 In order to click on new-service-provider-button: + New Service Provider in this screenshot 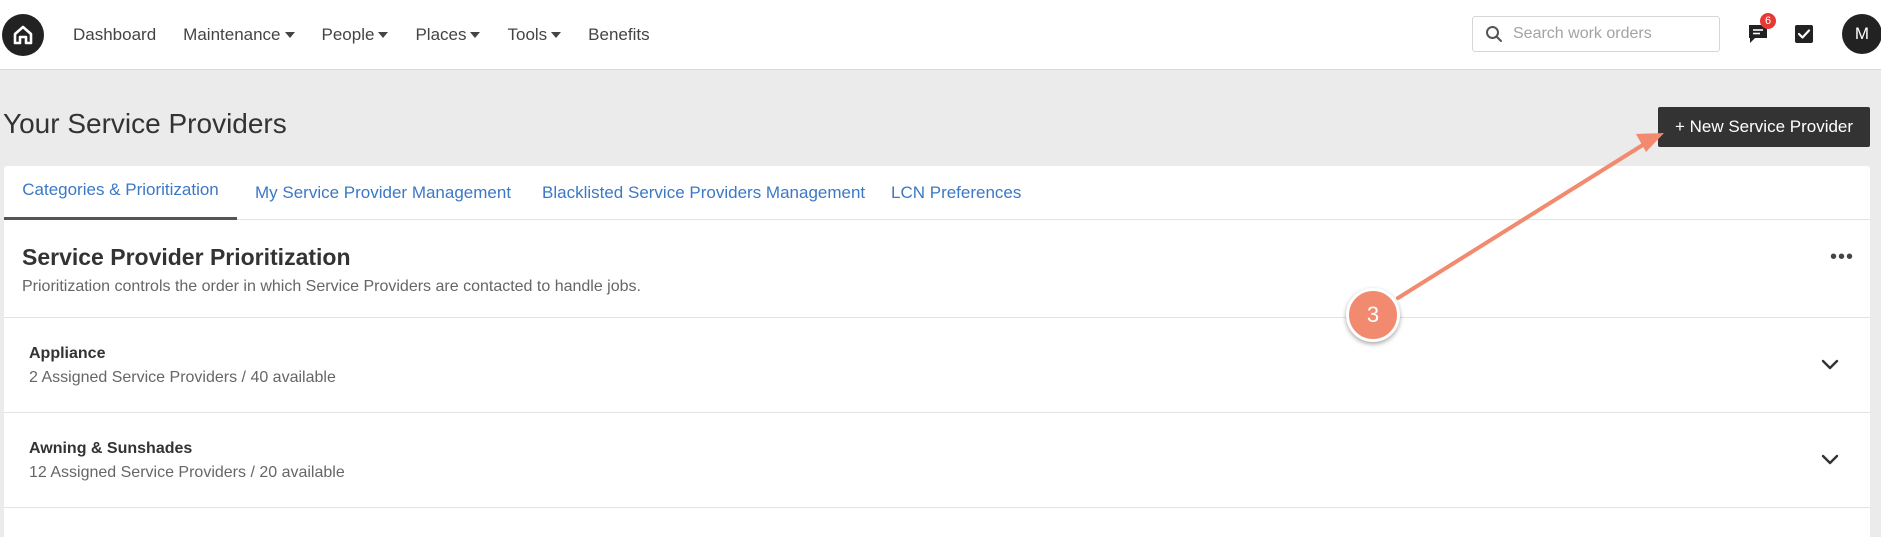, I will do `click(1764, 127)`.